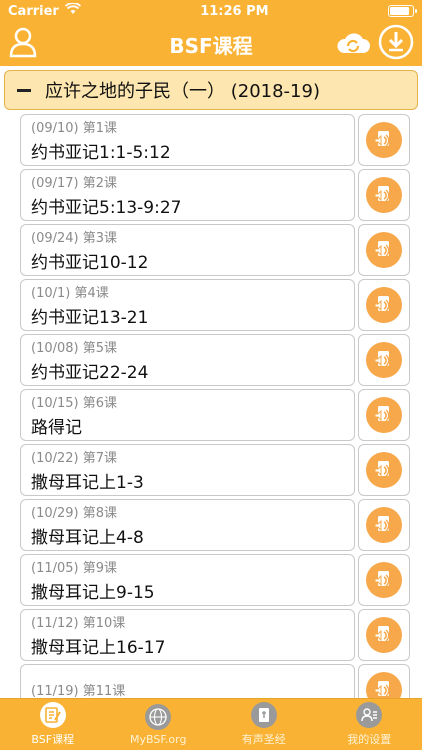  I want to click on download-icon, so click(396, 44).